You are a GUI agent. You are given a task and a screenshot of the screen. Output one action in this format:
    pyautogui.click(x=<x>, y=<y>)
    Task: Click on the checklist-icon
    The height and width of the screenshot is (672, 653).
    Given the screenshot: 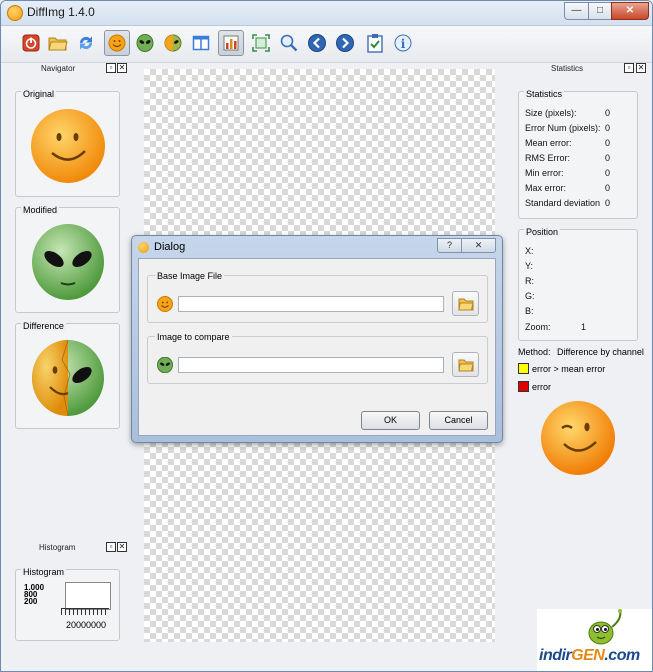 What is the action you would take?
    pyautogui.click(x=375, y=43)
    